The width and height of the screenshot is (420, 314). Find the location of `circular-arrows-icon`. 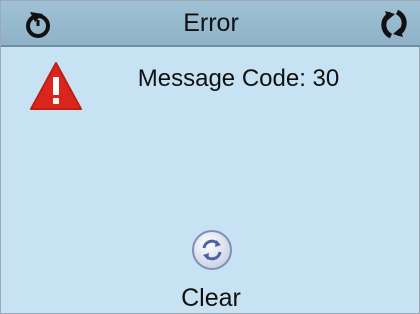

circular-arrows-icon is located at coordinates (212, 250).